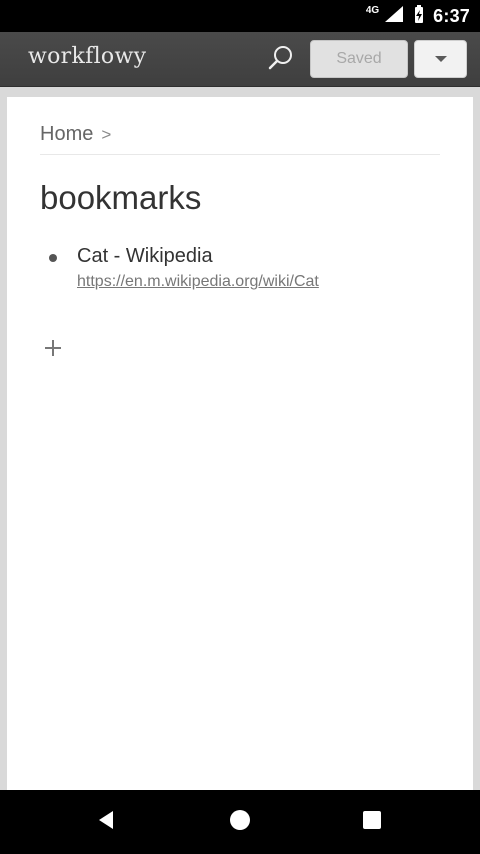 This screenshot has height=854, width=480. I want to click on breadcrumb-divider, so click(240, 154).